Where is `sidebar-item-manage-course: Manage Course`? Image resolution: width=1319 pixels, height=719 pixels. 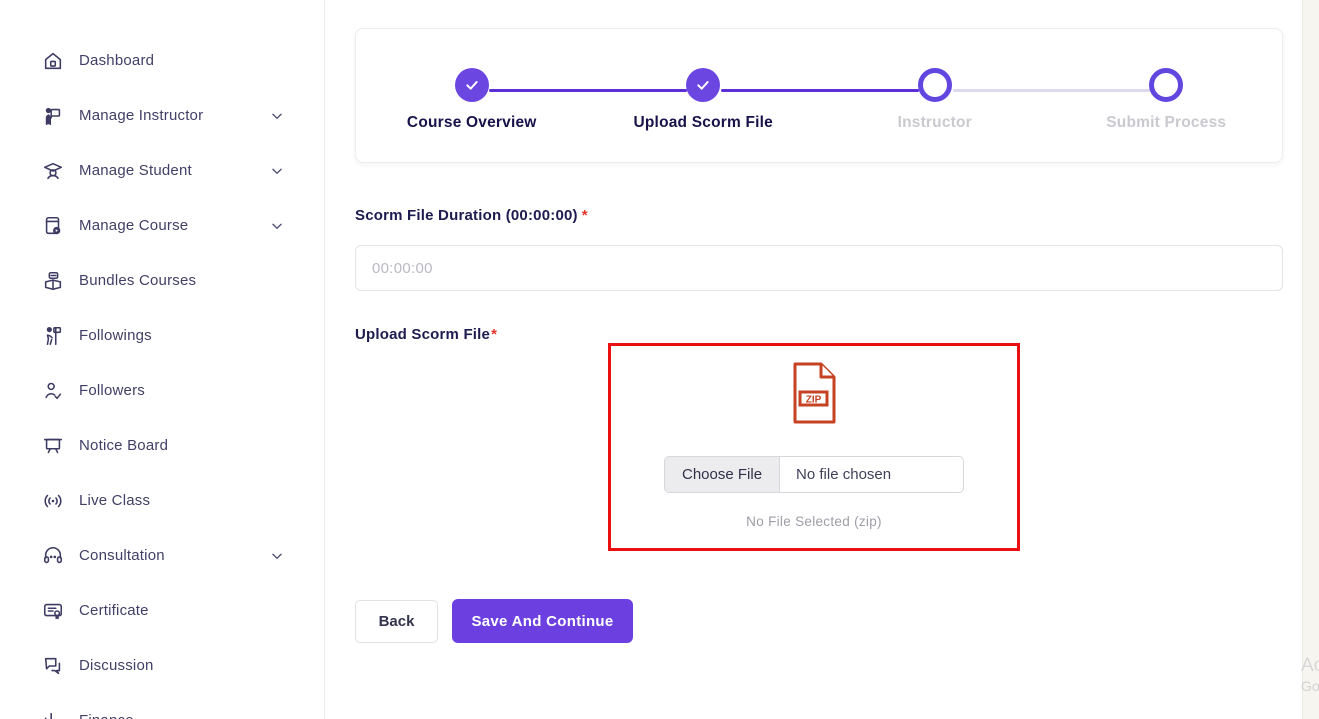
sidebar-item-manage-course: Manage Course is located at coordinates (162, 225).